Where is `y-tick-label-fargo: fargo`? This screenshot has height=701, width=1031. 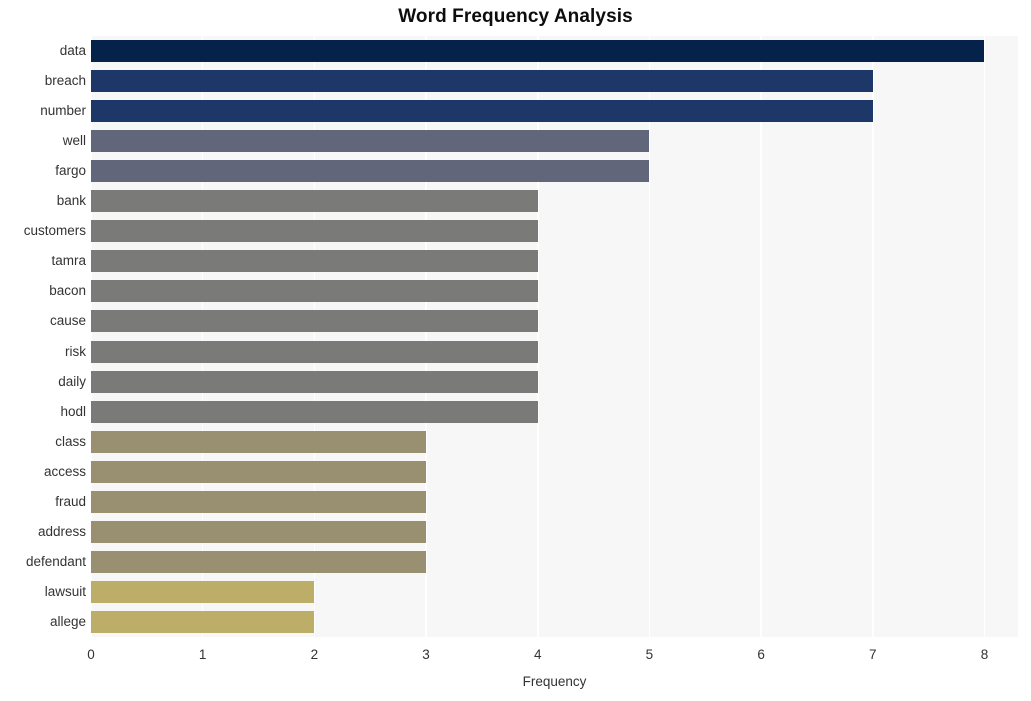
y-tick-label-fargo: fargo is located at coordinates (70, 171).